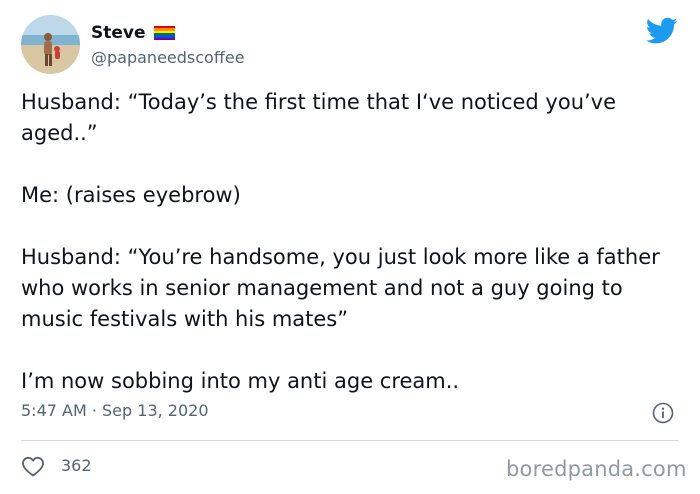 The width and height of the screenshot is (700, 494). What do you see at coordinates (56, 466) in the screenshot?
I see `like-button: 362` at bounding box center [56, 466].